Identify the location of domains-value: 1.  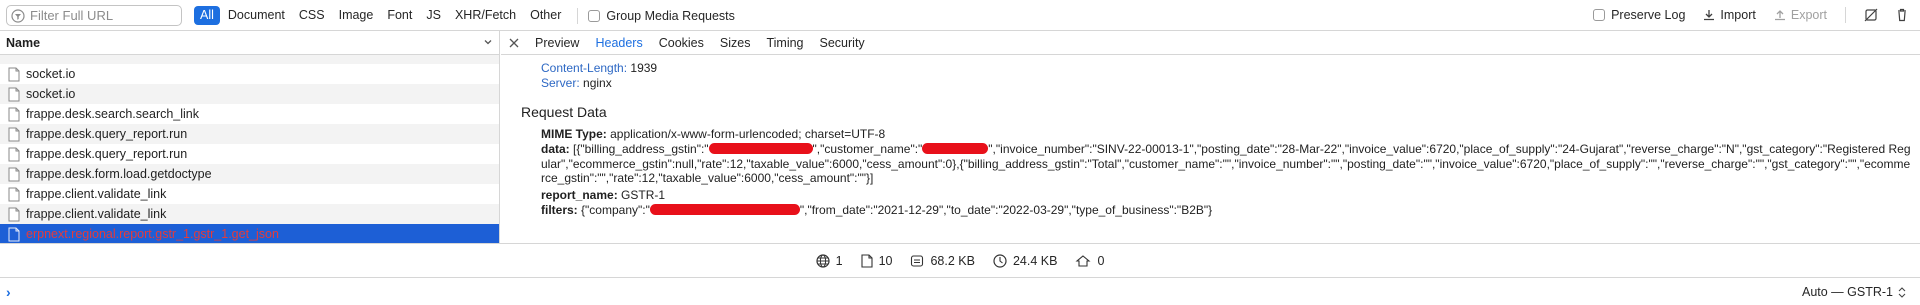
(839, 260).